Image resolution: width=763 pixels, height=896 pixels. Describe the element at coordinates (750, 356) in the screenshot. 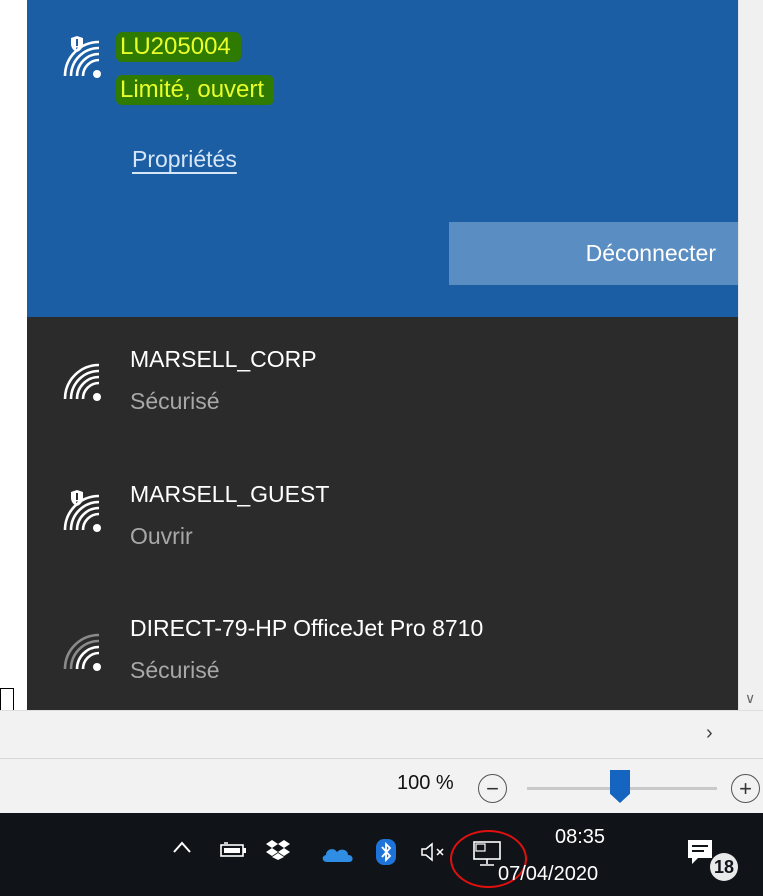

I see `vertical-scrollbar` at that location.